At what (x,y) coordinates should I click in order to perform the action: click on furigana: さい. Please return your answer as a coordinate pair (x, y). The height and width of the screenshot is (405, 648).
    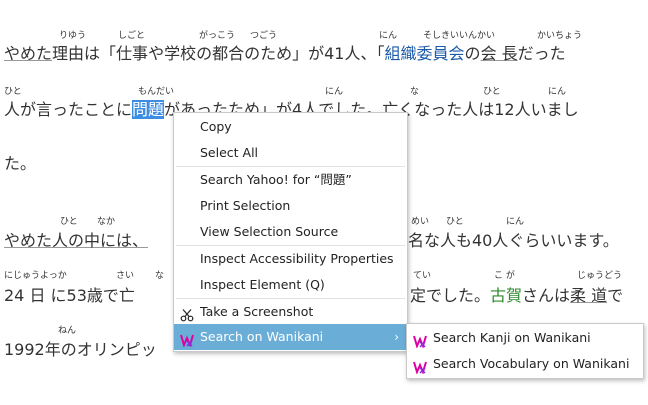
    Looking at the image, I should click on (125, 276).